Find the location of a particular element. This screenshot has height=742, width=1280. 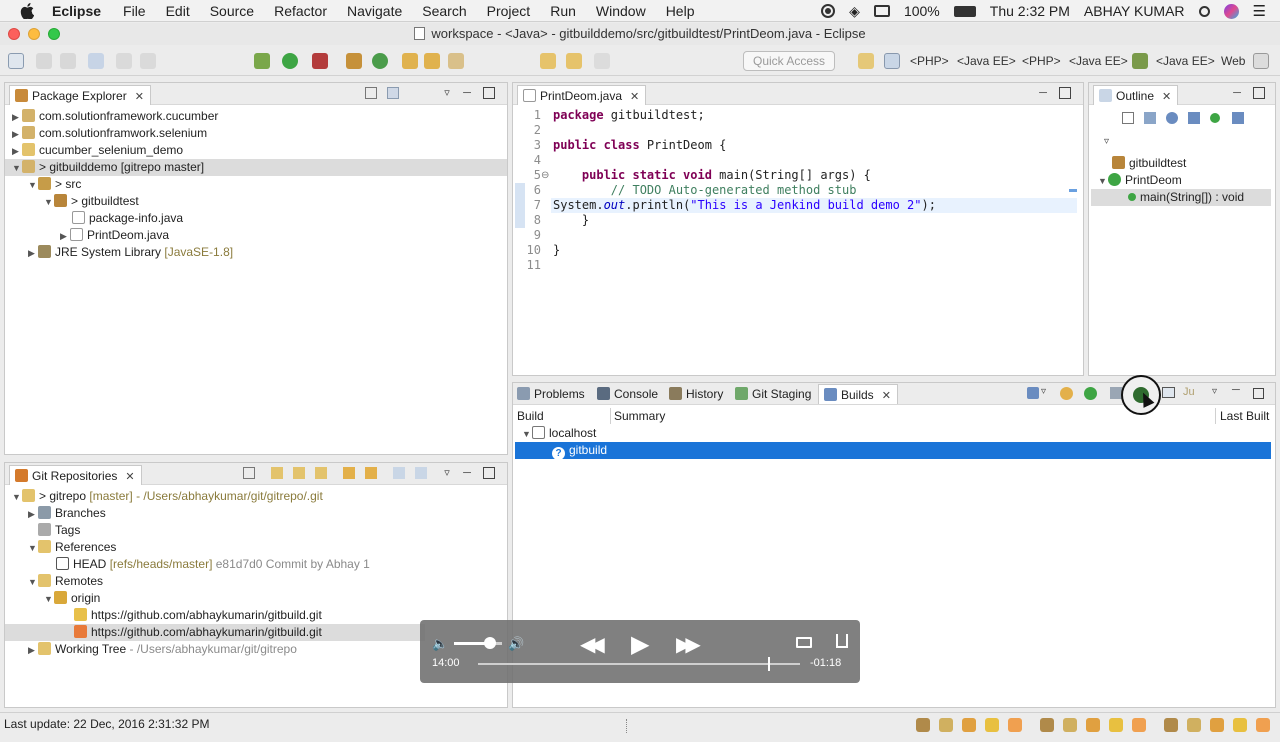

menu-navigate: Navigate is located at coordinates (374, 11).